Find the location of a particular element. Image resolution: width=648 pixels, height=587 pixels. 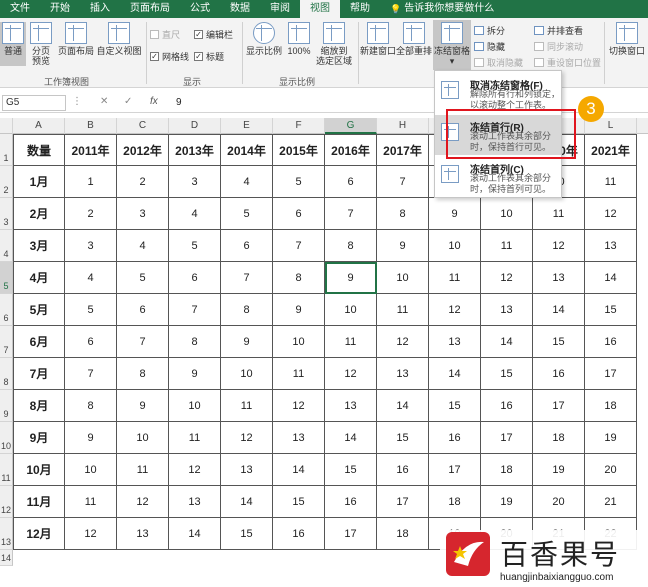

month-cell: 12月 is located at coordinates (39, 534).